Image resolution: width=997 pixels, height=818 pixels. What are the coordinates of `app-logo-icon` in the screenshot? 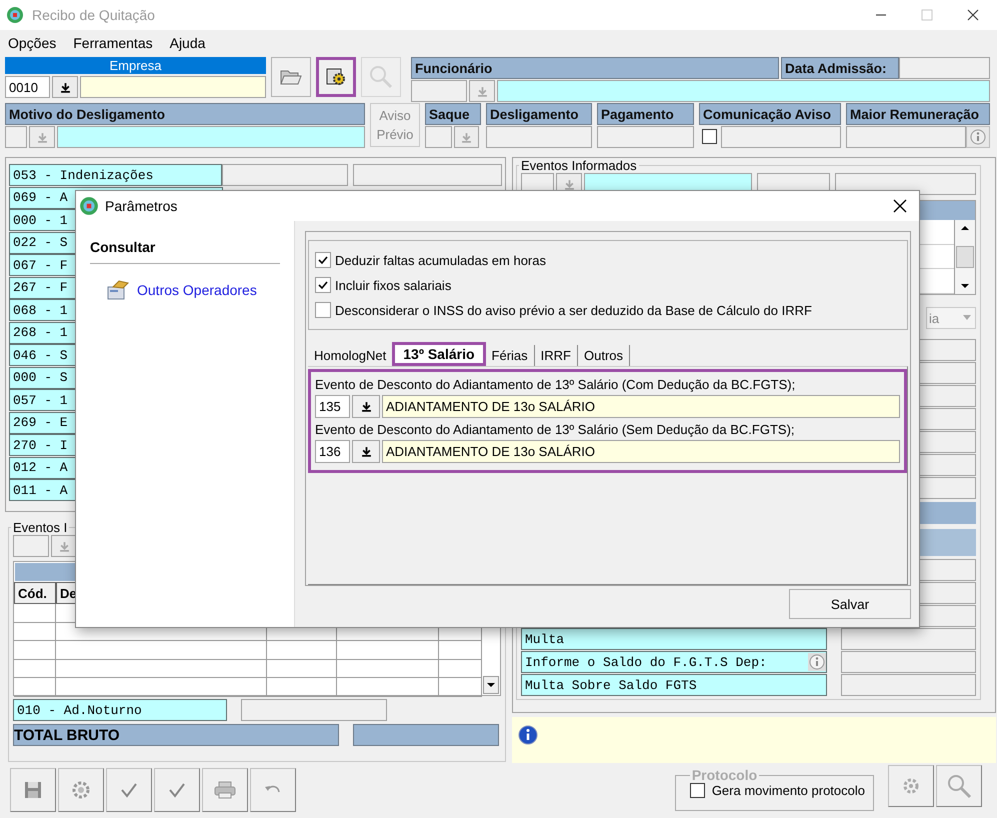 It's located at (89, 206).